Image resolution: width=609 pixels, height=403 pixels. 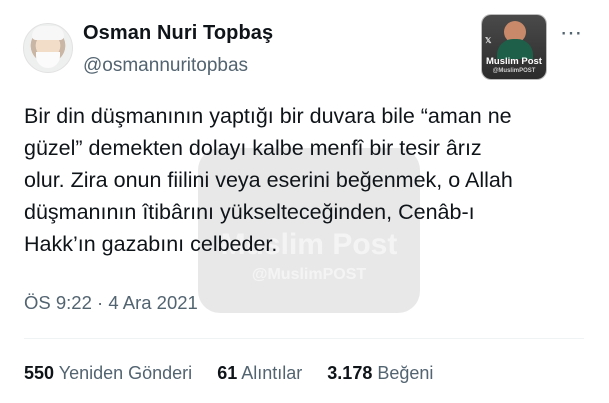 I want to click on tweet-timestamp: ÖS 9:22 · 4 Ara 2021, so click(x=111, y=303).